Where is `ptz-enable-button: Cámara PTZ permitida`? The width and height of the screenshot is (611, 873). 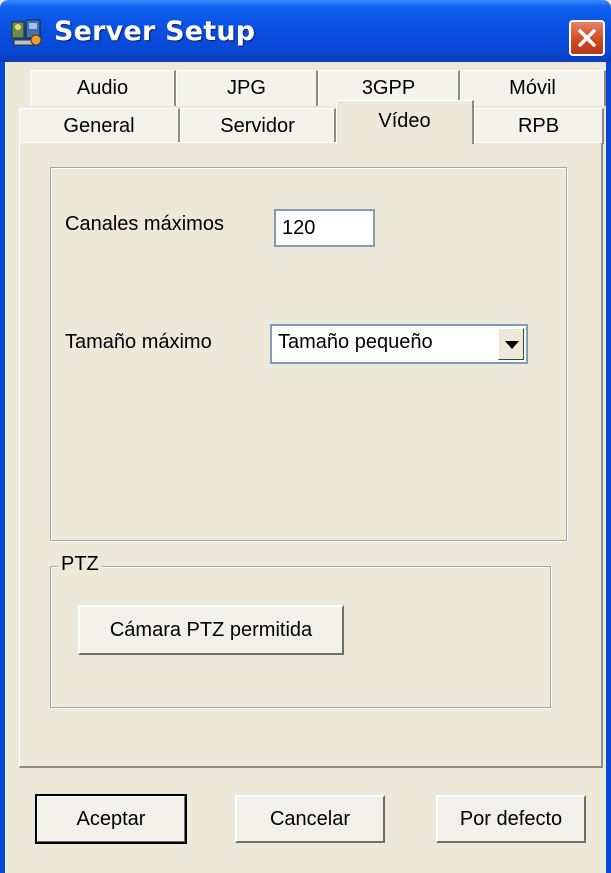 ptz-enable-button: Cámara PTZ permitida is located at coordinates (211, 630).